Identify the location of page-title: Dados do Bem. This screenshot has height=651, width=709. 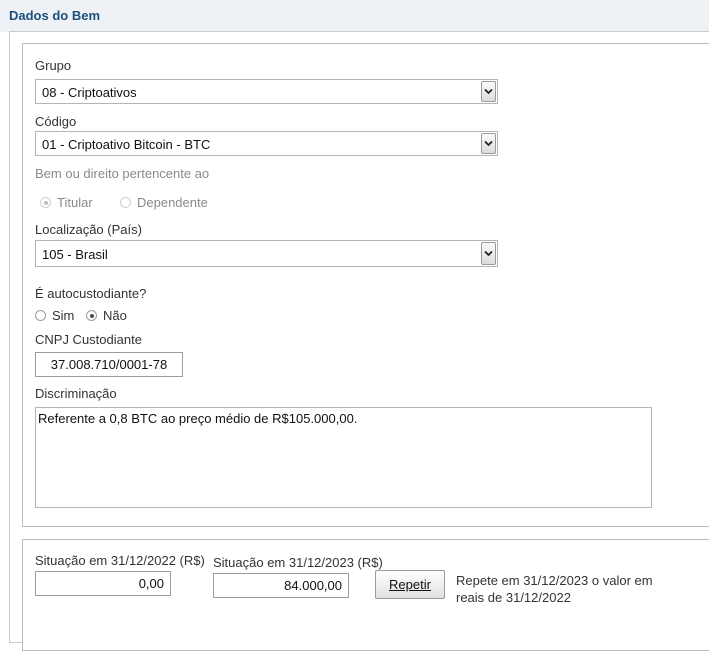
(55, 15).